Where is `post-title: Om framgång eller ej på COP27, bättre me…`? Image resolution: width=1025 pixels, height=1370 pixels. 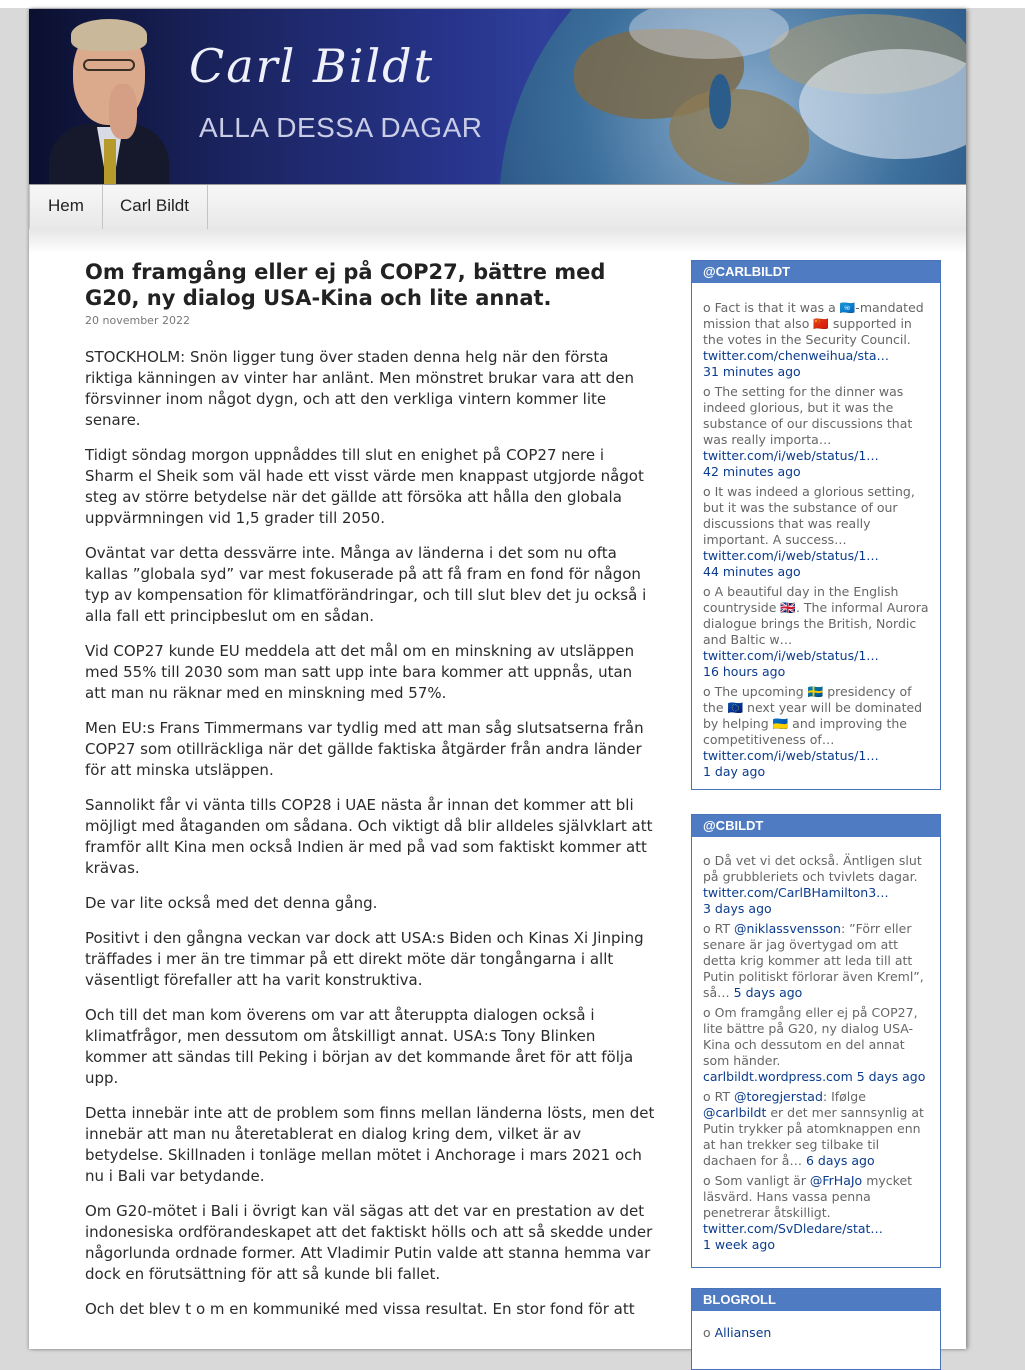
post-title: Om framgång eller ej på COP27, bättre me… is located at coordinates (370, 285).